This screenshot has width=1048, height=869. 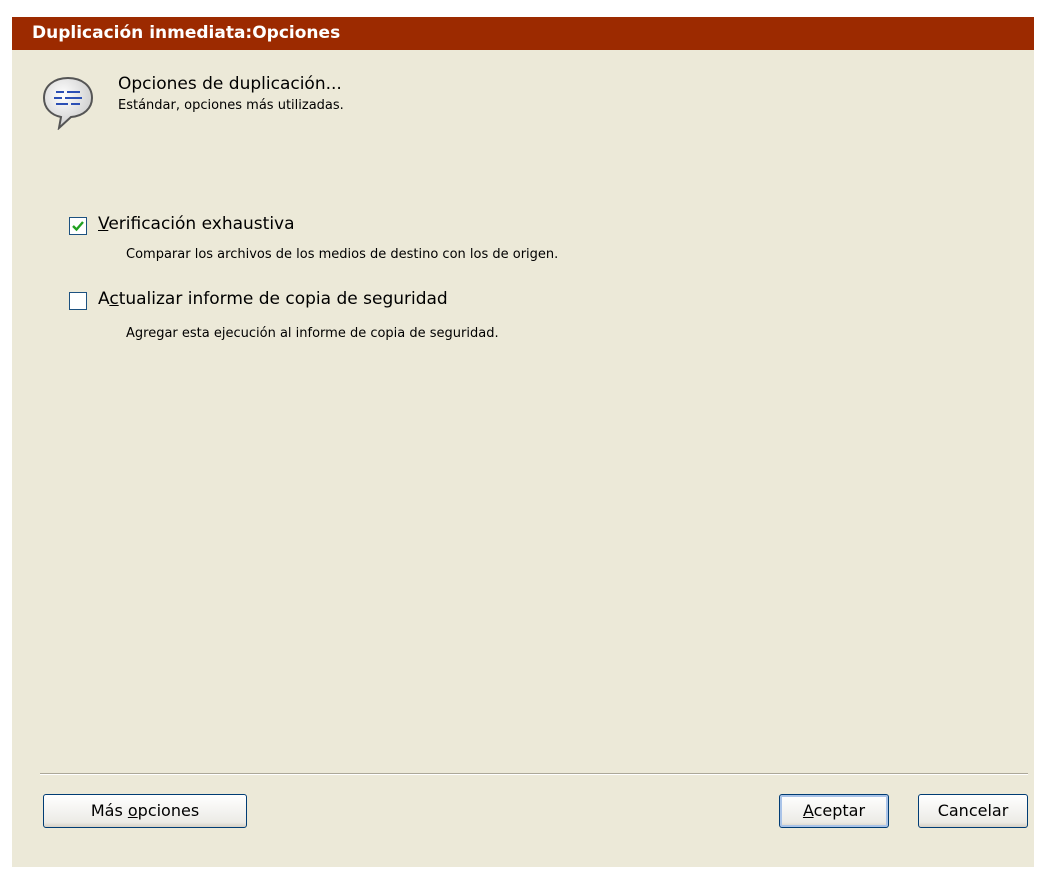 I want to click on speech-bubble-icon, so click(x=68, y=102).